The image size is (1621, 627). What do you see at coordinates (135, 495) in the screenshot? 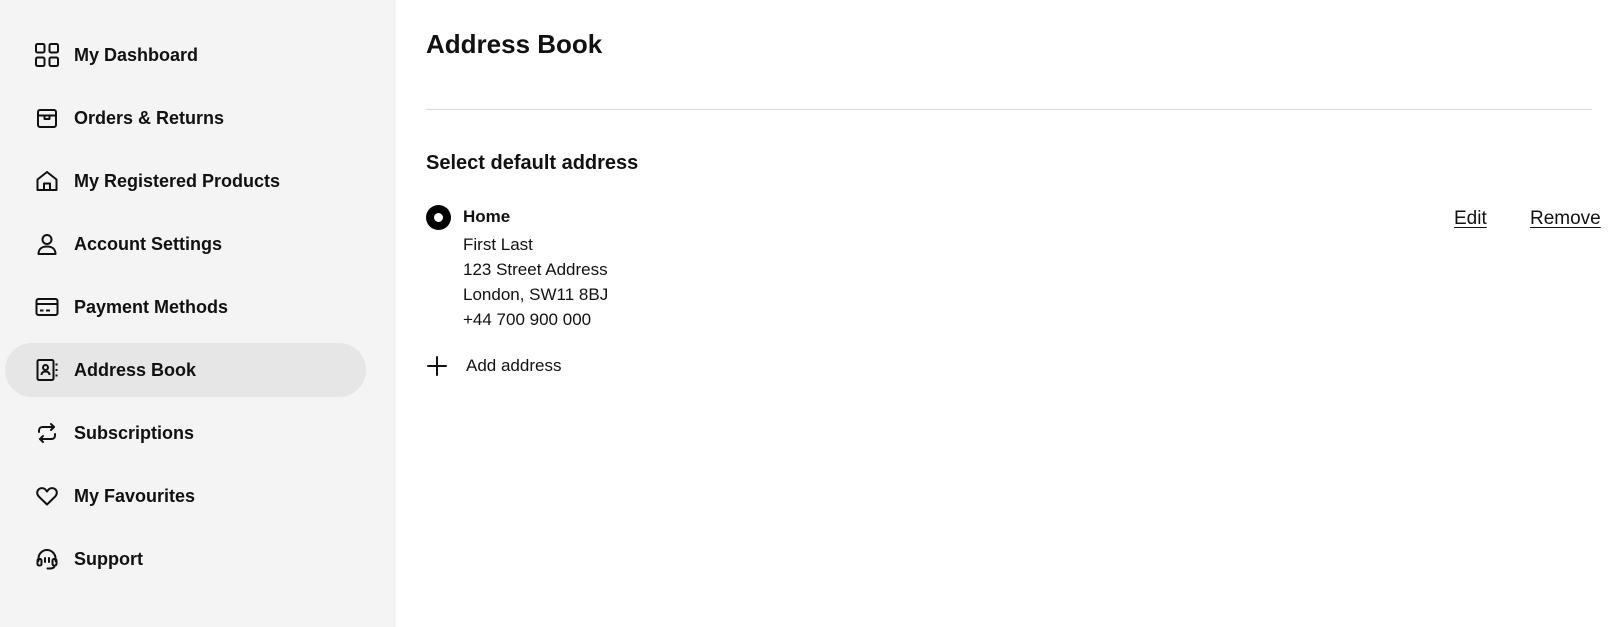
I see `sidebar-item-label: My Favourites` at bounding box center [135, 495].